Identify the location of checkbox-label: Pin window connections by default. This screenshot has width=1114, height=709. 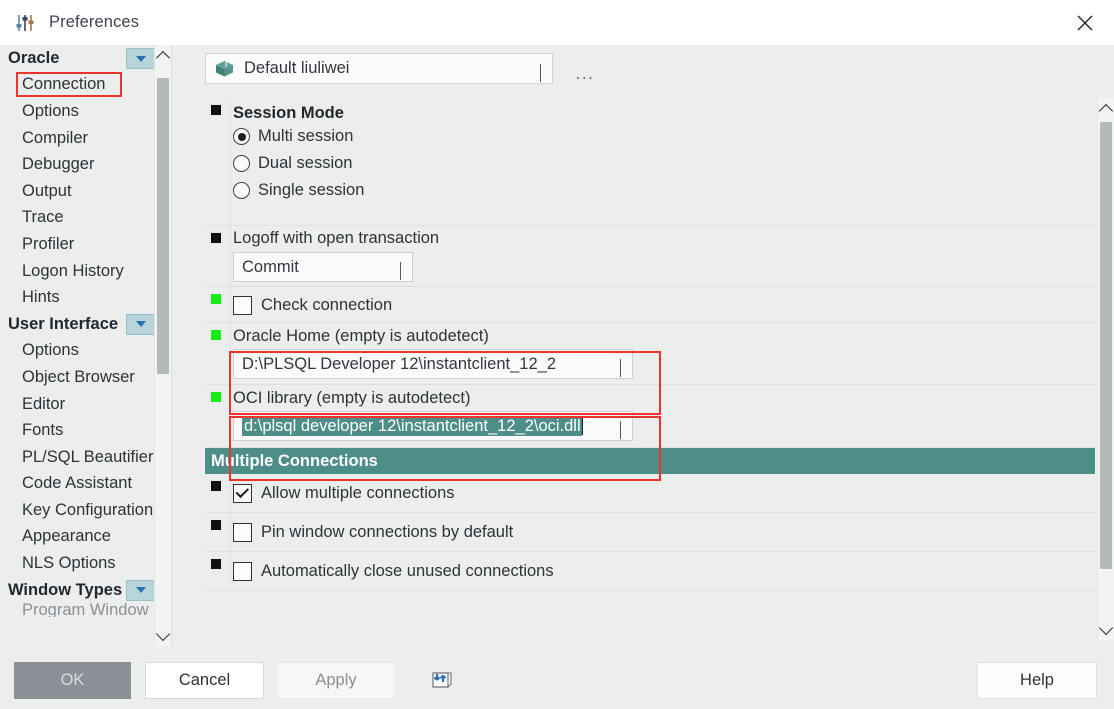
(387, 531).